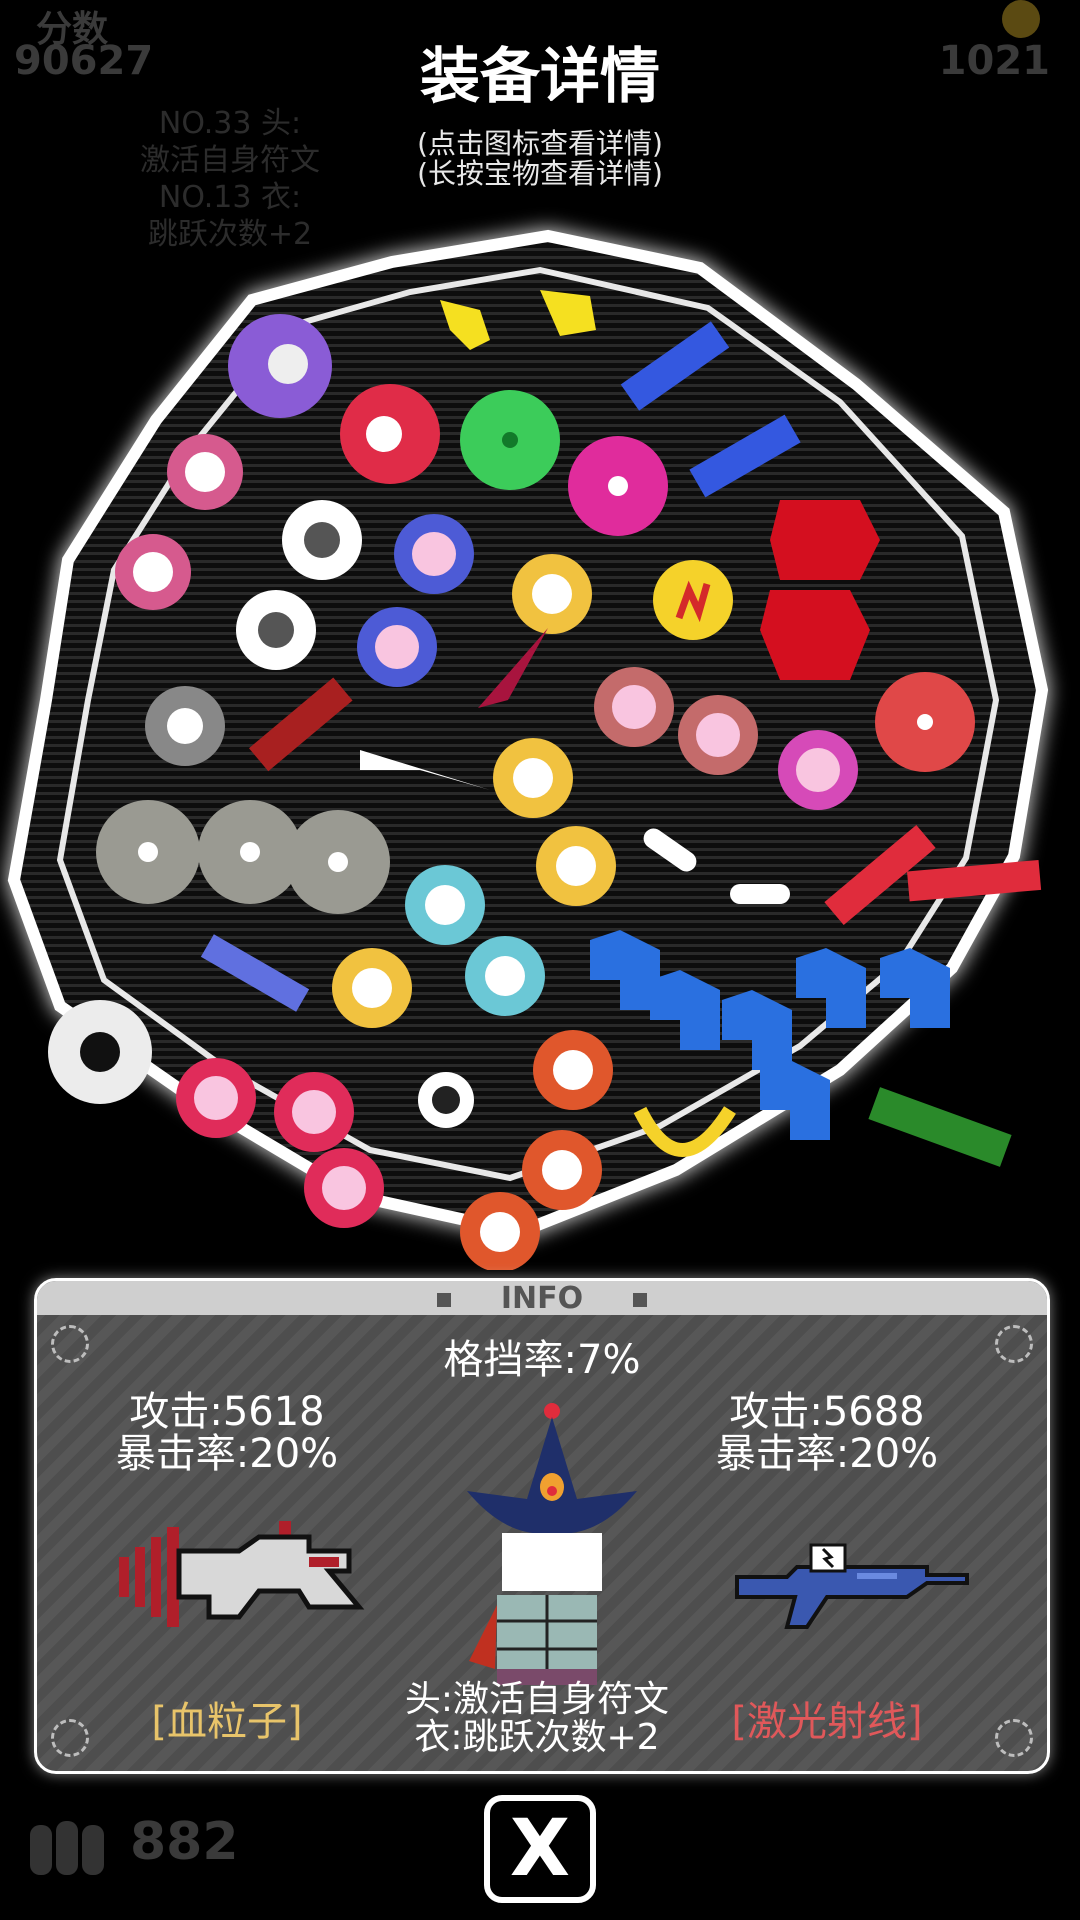 The height and width of the screenshot is (1920, 1080). Describe the element at coordinates (227, 1454) in the screenshot. I see `left-crit: 暴击率:20%` at that location.